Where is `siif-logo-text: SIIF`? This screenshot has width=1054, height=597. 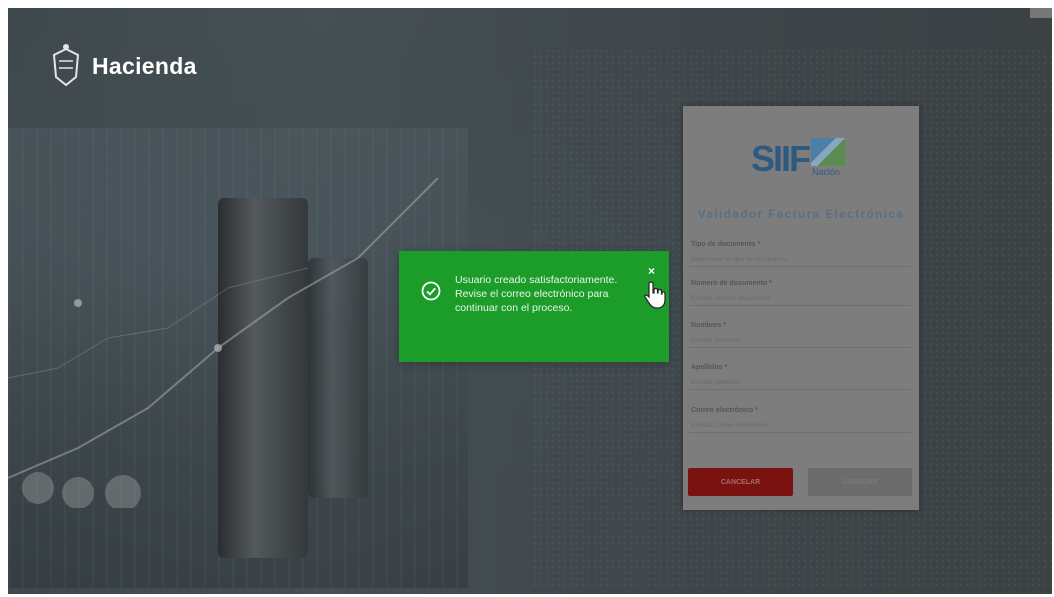 siif-logo-text: SIIF is located at coordinates (781, 158).